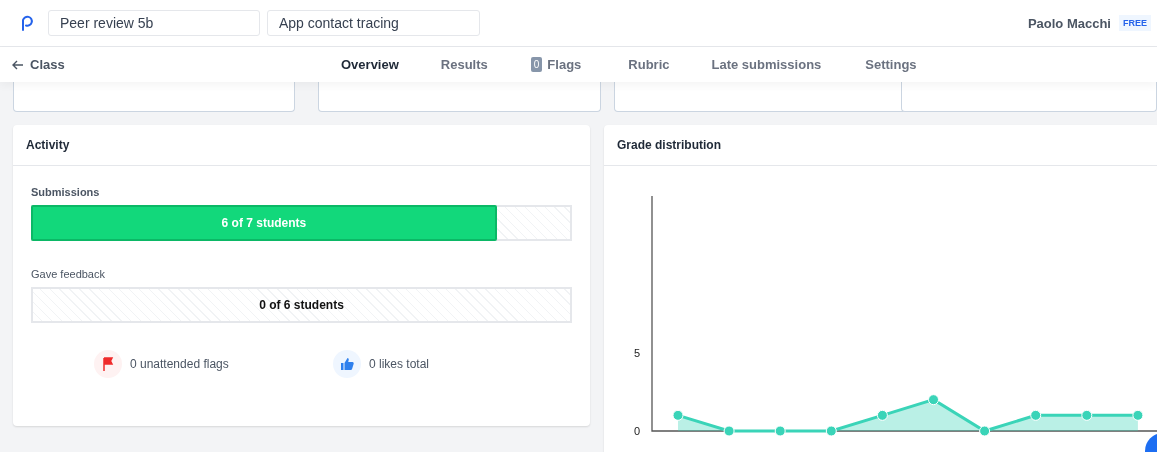 Image resolution: width=1157 pixels, height=452 pixels. I want to click on nav-tab: 0 Flags, so click(556, 64).